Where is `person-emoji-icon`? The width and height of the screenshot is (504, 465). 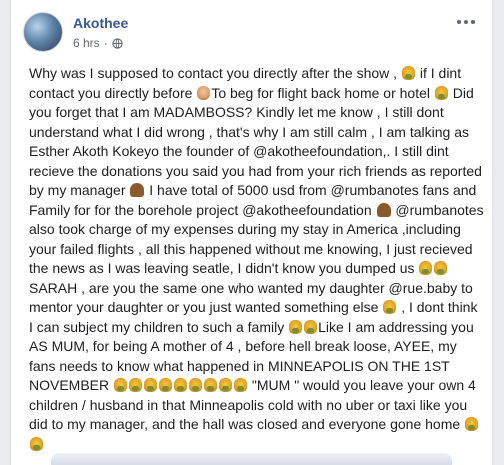 person-emoji-icon is located at coordinates (204, 92).